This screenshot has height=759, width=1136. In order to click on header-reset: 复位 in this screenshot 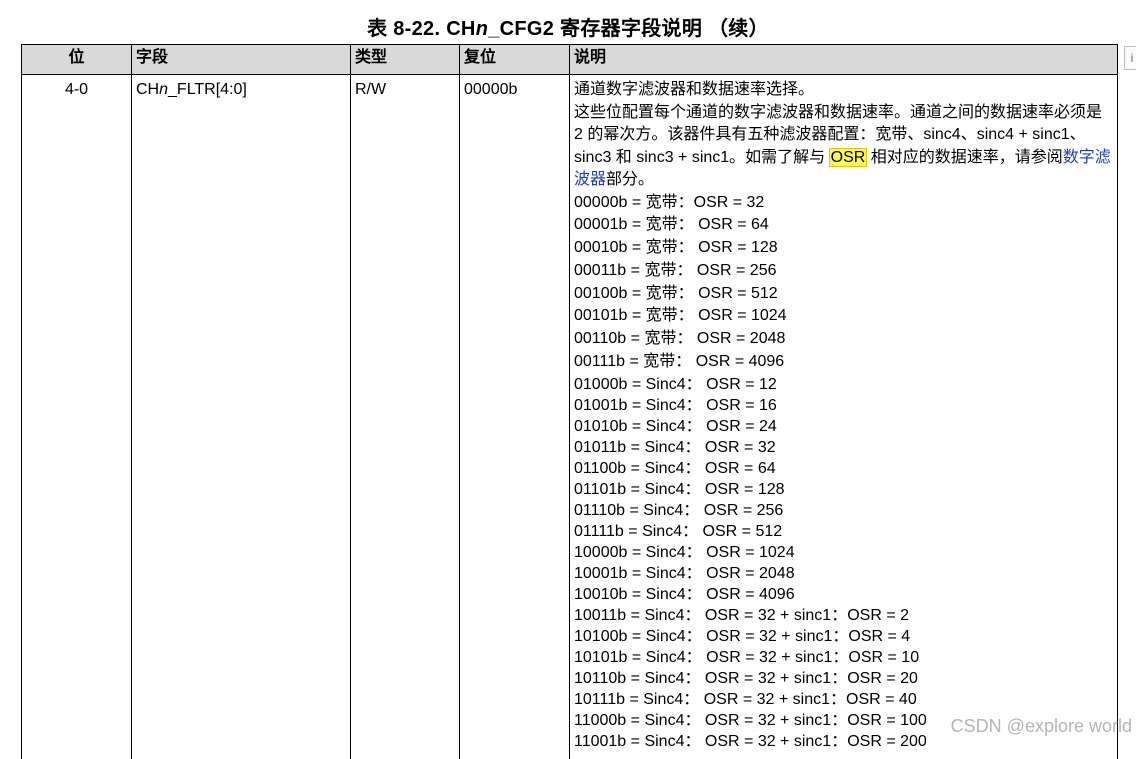, I will do `click(515, 60)`.